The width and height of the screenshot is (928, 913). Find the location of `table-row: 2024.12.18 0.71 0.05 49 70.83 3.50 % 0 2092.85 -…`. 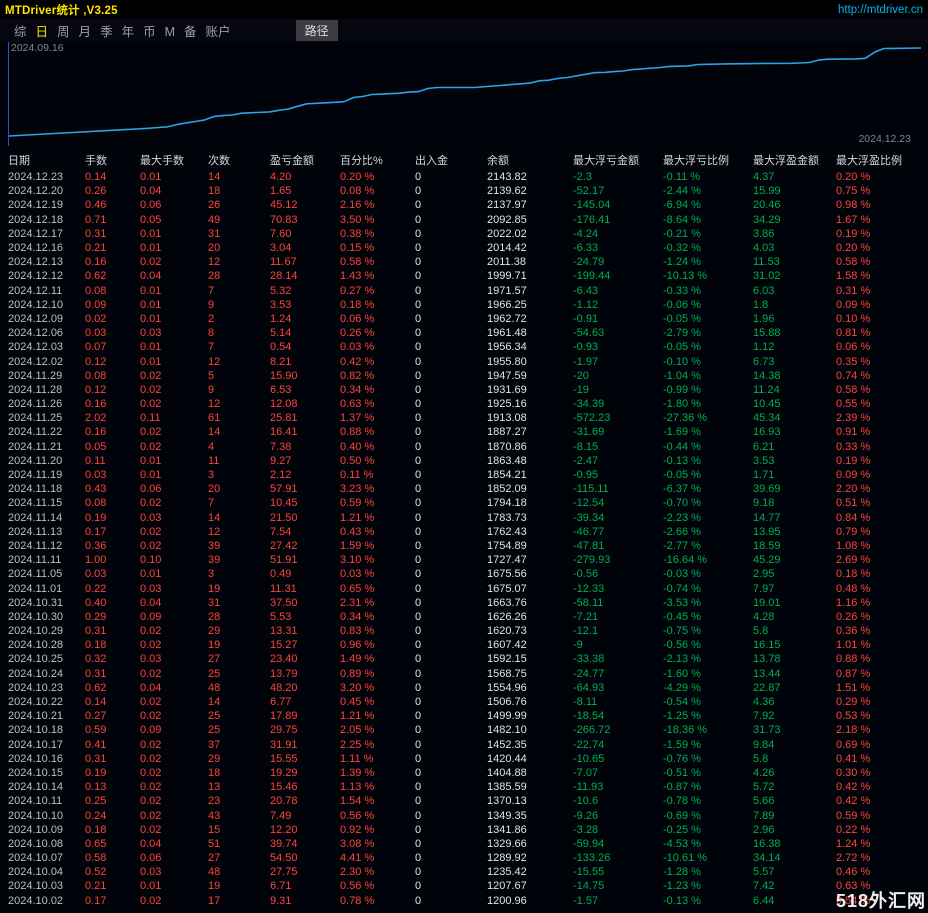

table-row: 2024.12.18 0.71 0.05 49 70.83 3.50 % 0 2092.85 -… is located at coordinates (464, 220).